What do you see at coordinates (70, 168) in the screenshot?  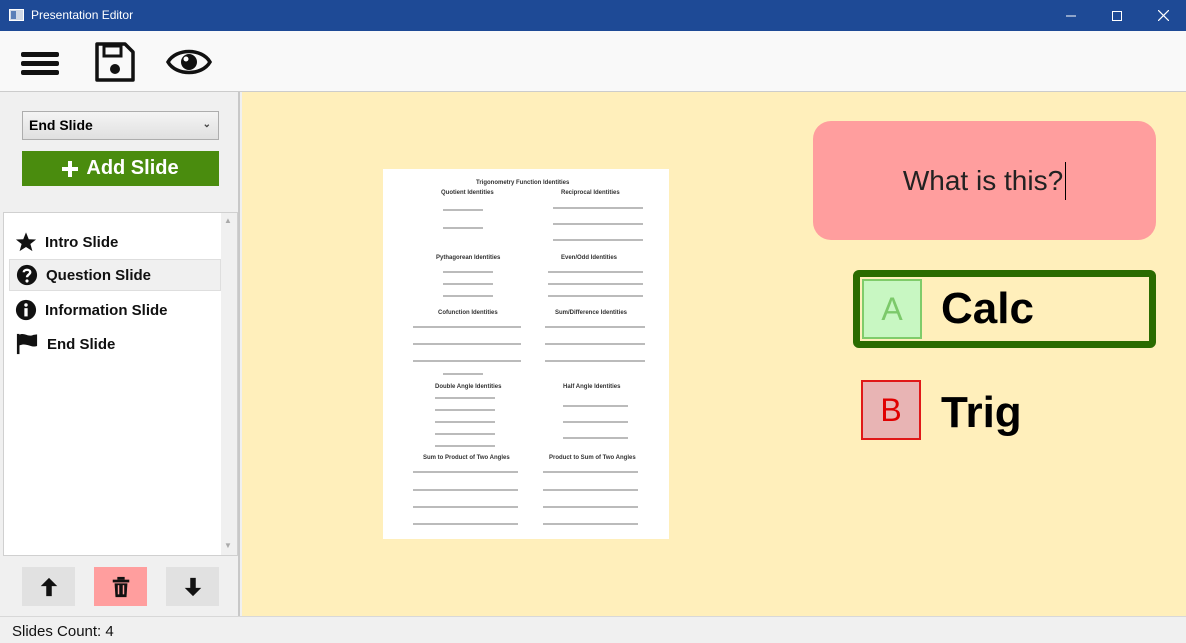 I see `plus-icon` at bounding box center [70, 168].